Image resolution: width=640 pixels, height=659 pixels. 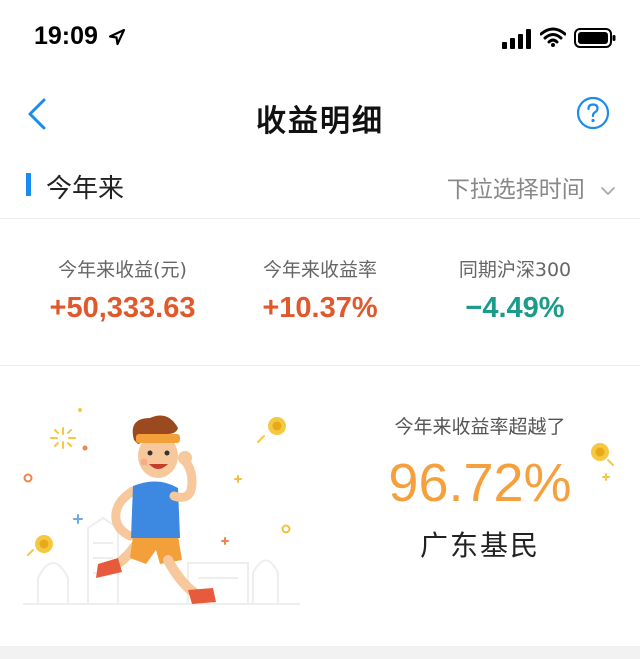 What do you see at coordinates (122, 308) in the screenshot?
I see `ytd-earnings-value: +50,333.63` at bounding box center [122, 308].